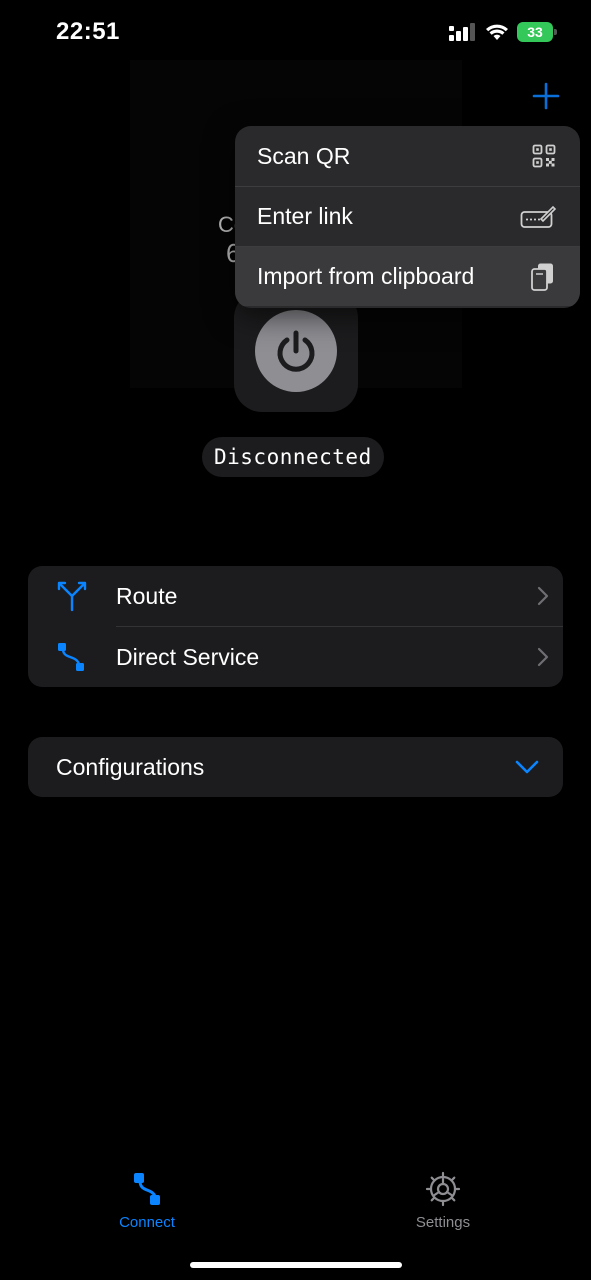 This screenshot has height=1280, width=591. I want to click on power-icon, so click(296, 351).